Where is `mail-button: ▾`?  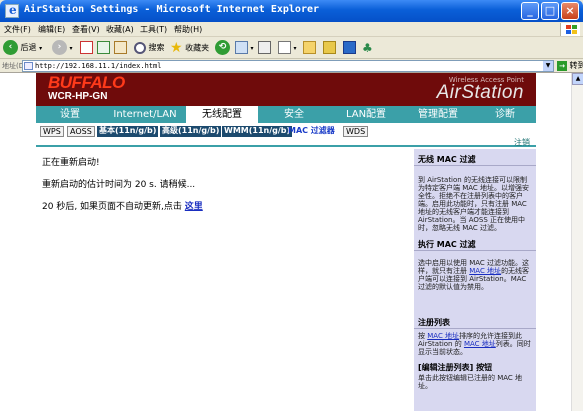
mail-button: ▾ is located at coordinates (244, 48).